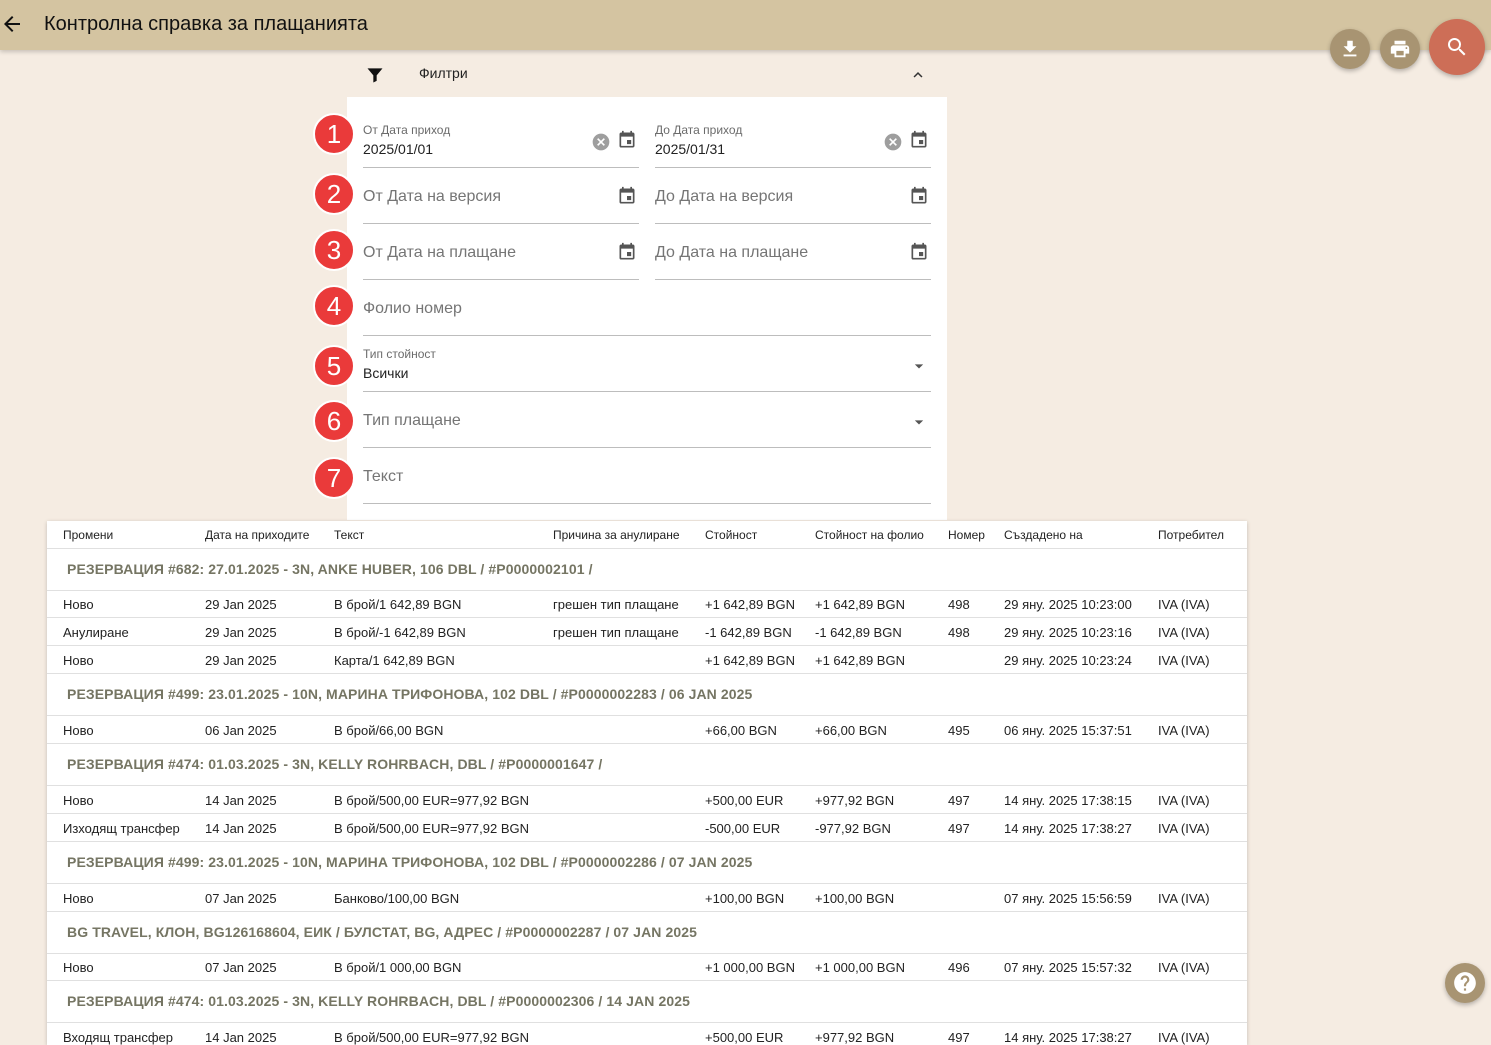 This screenshot has width=1491, height=1045. What do you see at coordinates (398, 149) in the screenshot?
I see `date-income-from-value: 2025/01/01` at bounding box center [398, 149].